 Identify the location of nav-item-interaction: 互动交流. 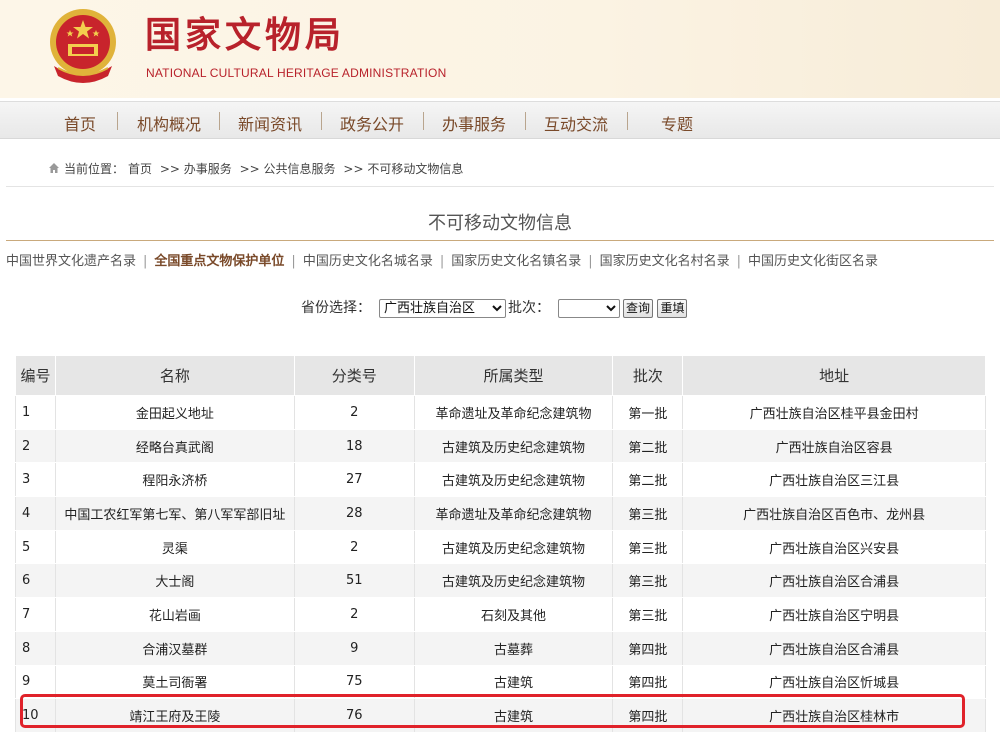
(576, 123).